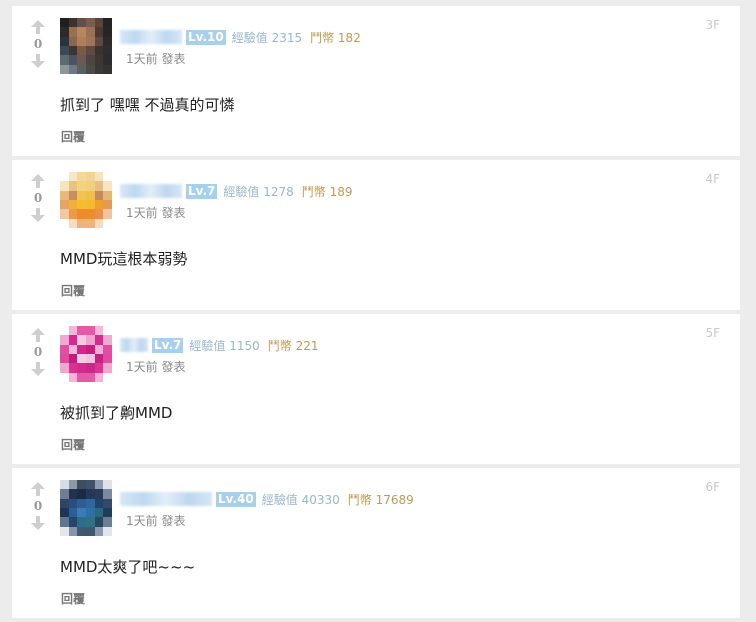 This screenshot has width=756, height=622. Describe the element at coordinates (712, 487) in the screenshot. I see `floor-number: 6F` at that location.